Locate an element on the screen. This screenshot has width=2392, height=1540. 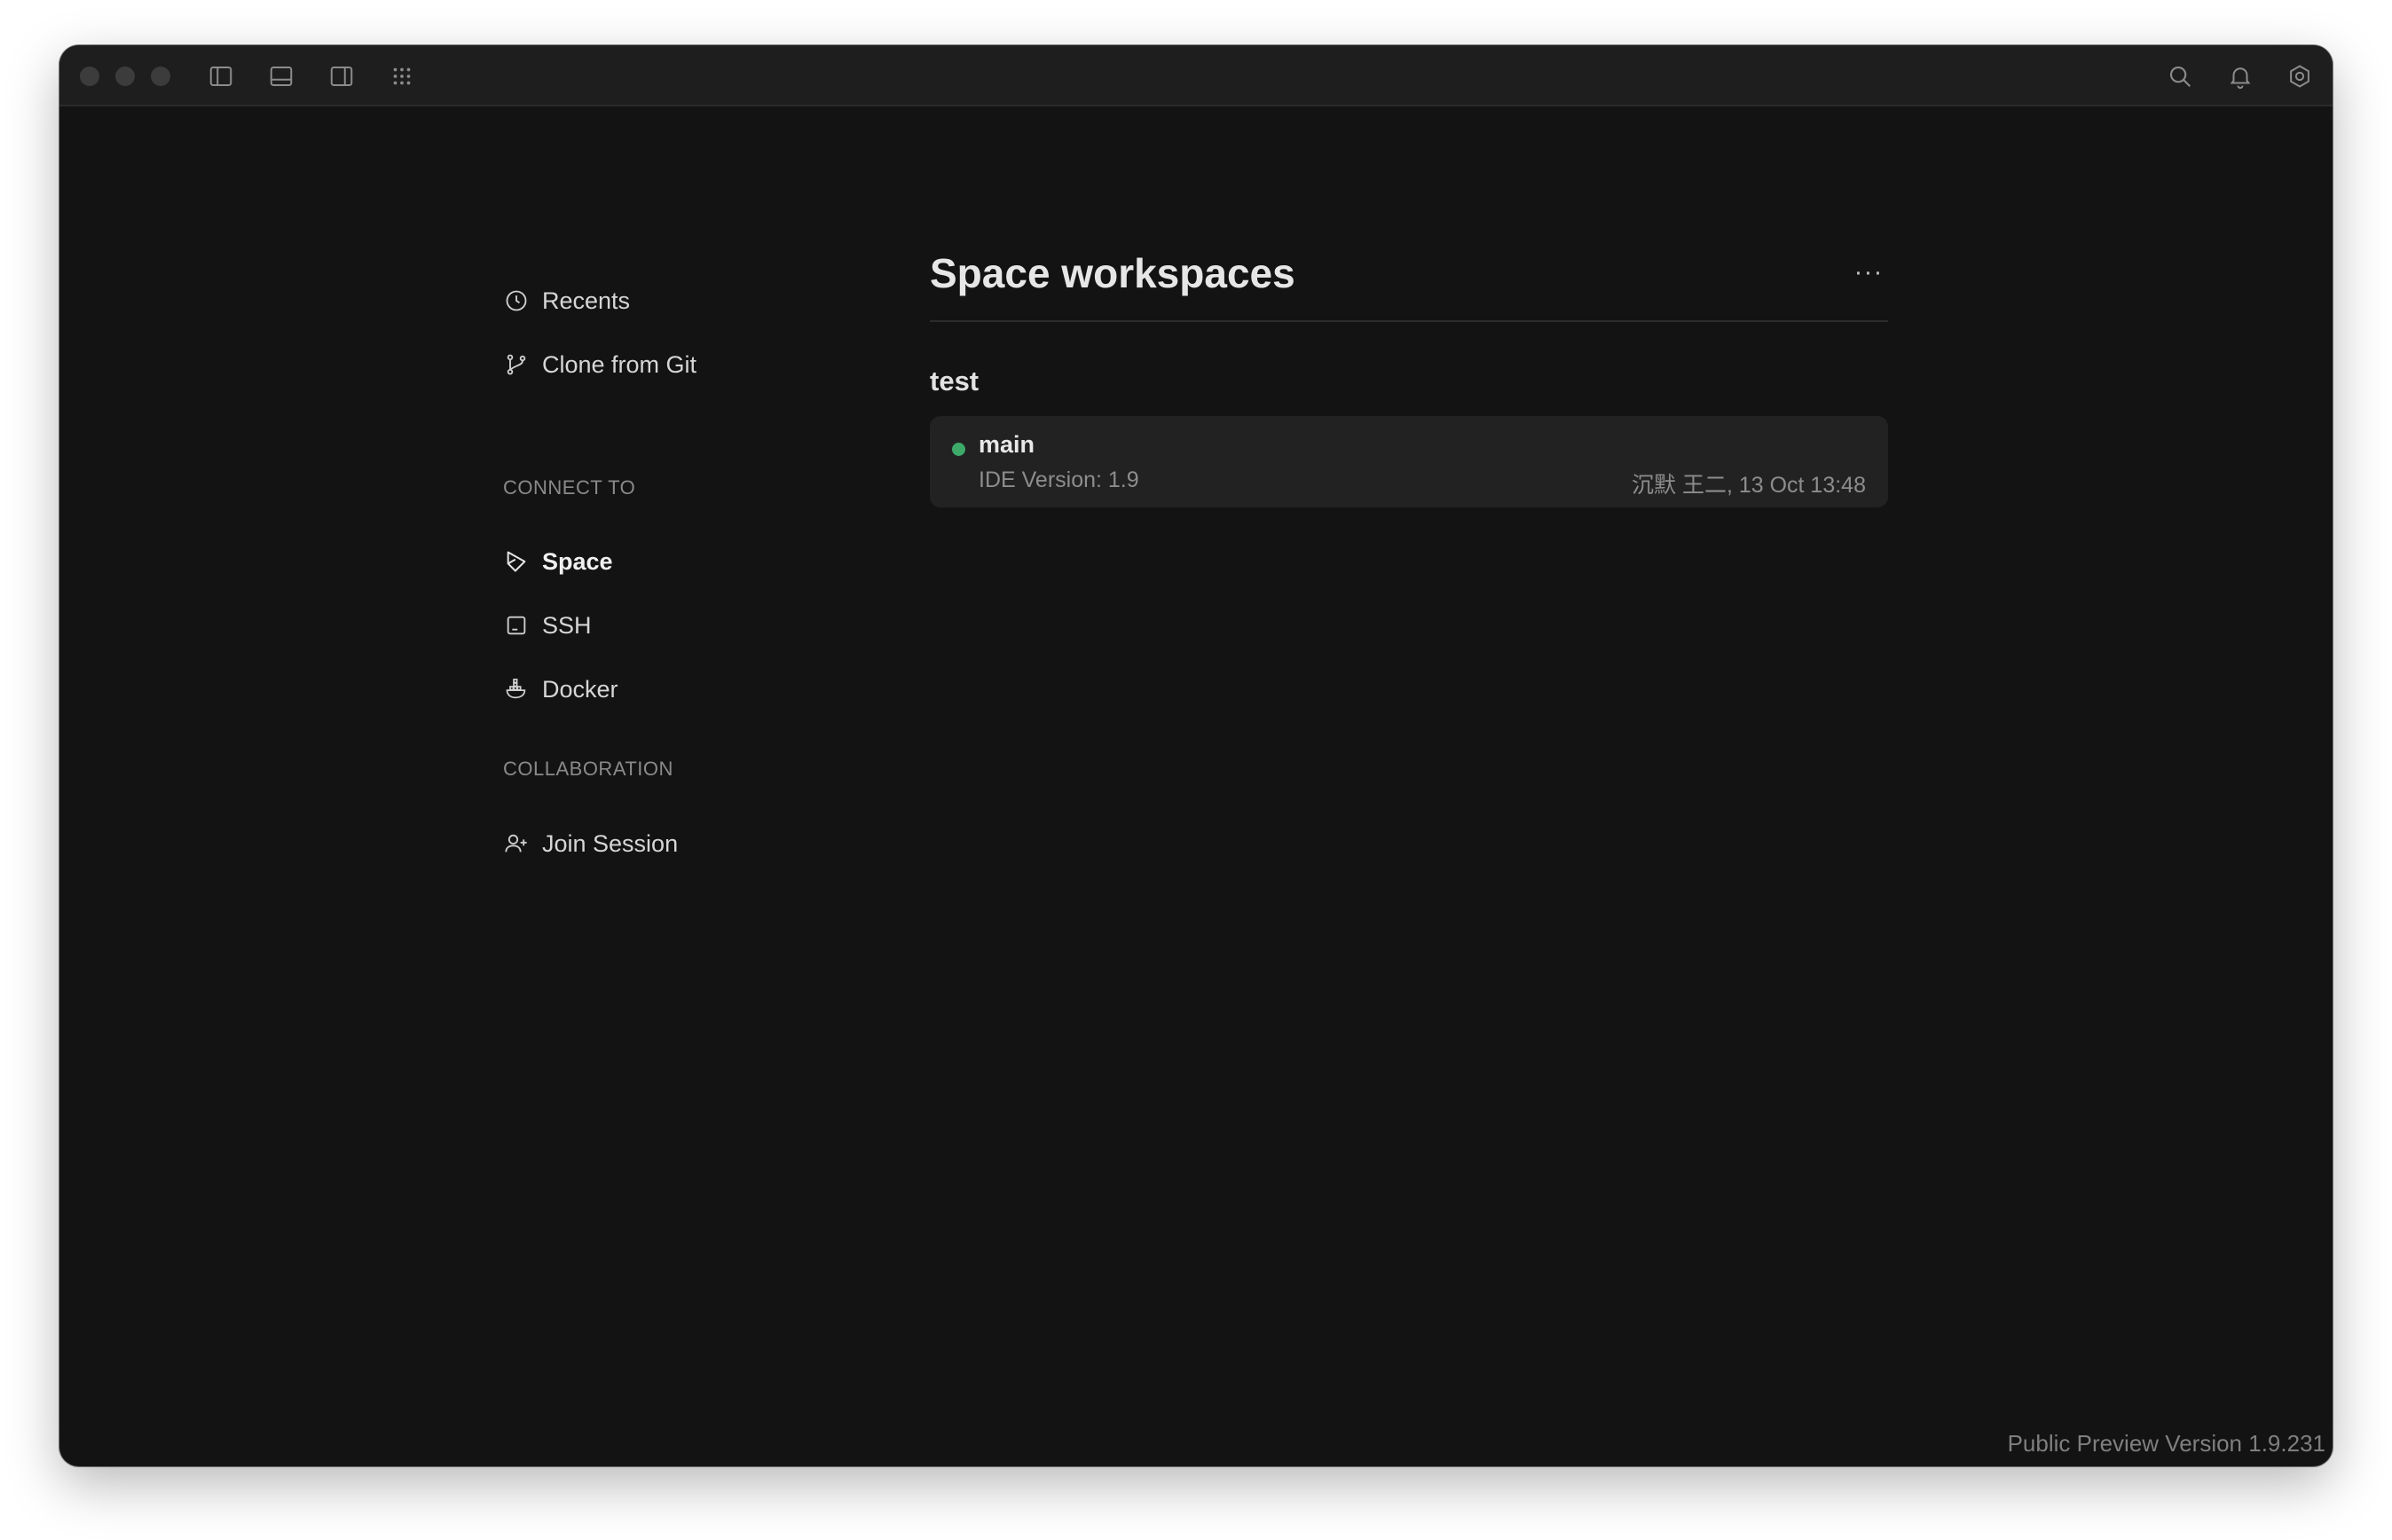
sidebar-item-label: Join Session is located at coordinates (610, 843).